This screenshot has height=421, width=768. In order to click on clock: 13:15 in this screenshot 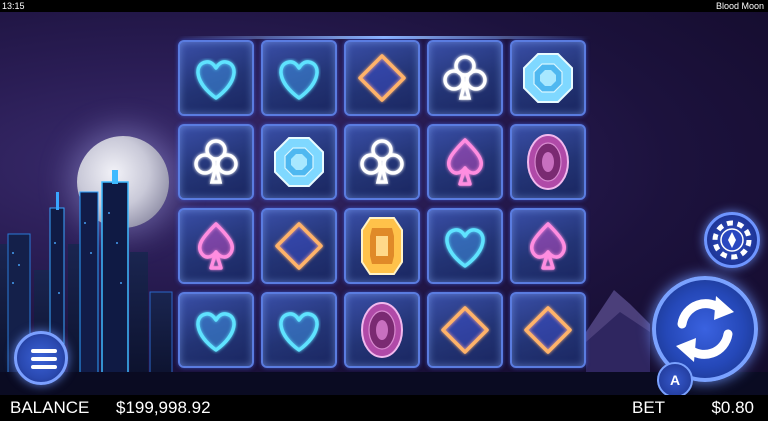, I will do `click(13, 6)`.